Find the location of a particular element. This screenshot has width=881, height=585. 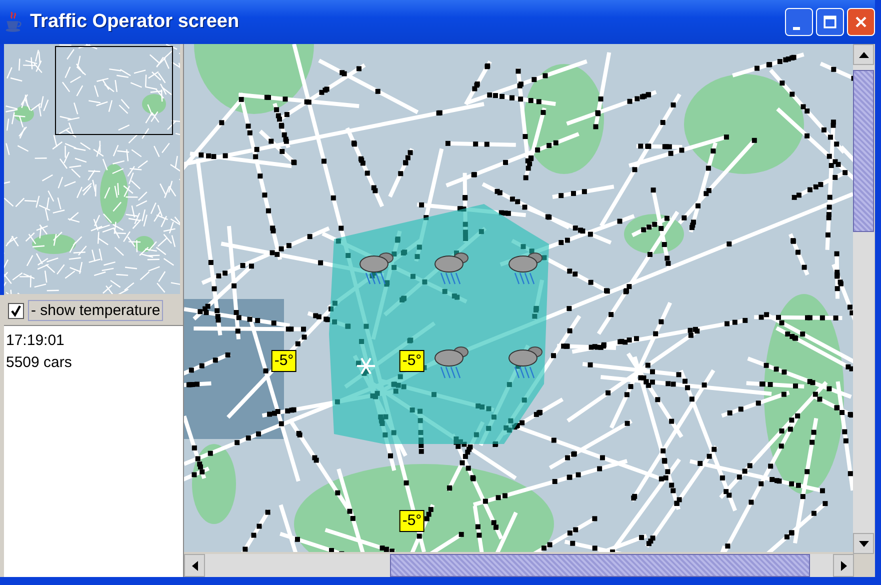

horizontal-scrollbar is located at coordinates (519, 565).